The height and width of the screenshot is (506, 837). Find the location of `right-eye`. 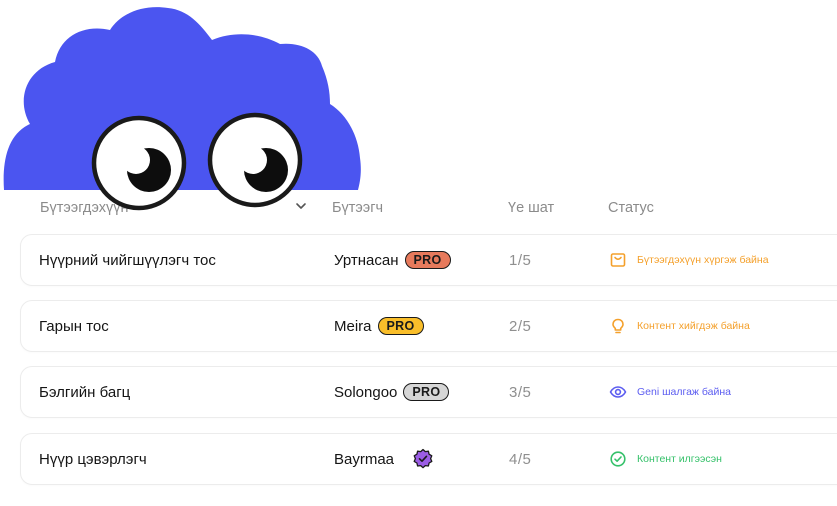

right-eye is located at coordinates (255, 160).